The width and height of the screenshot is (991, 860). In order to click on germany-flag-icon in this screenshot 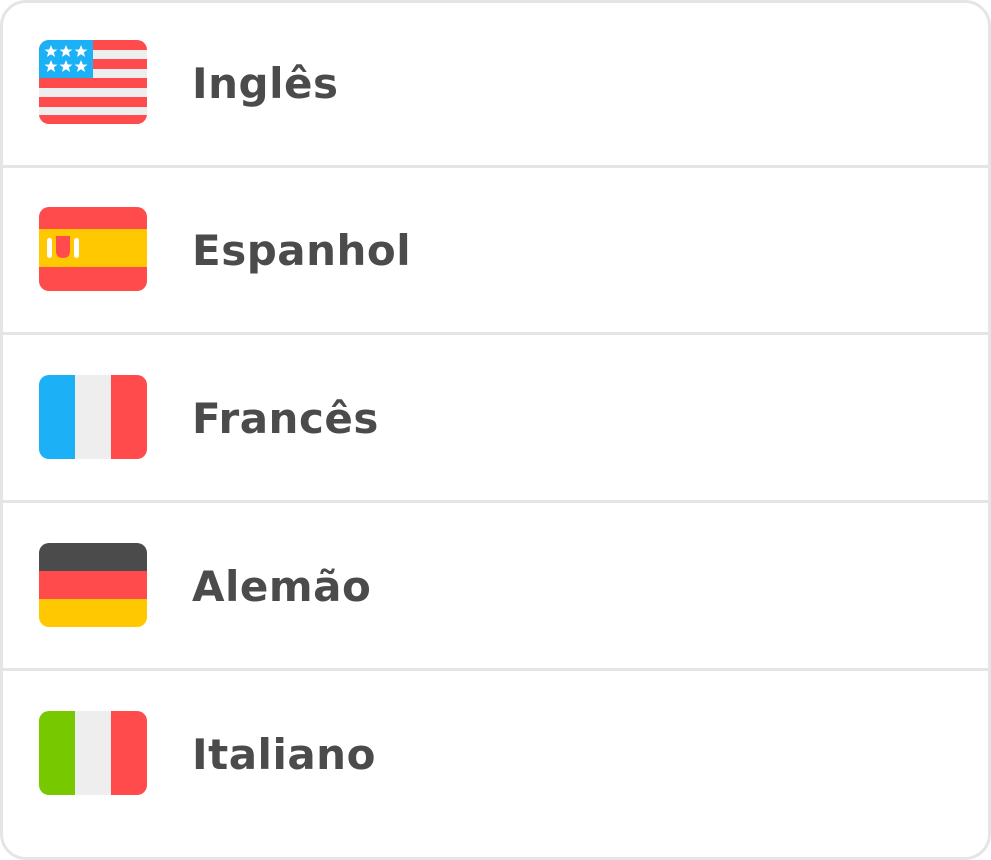, I will do `click(93, 585)`.